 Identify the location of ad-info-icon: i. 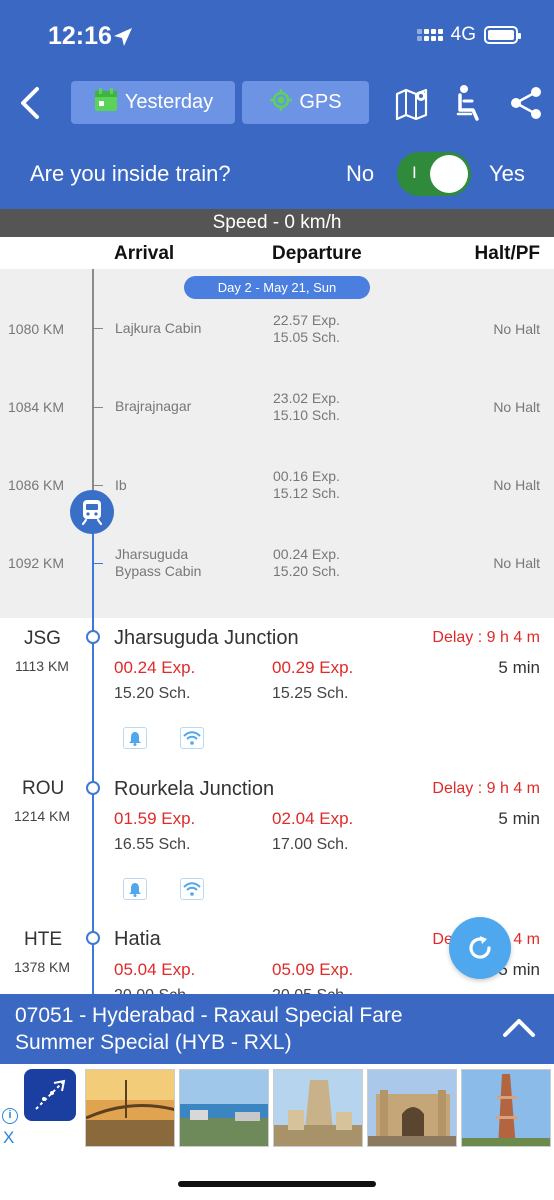
(10, 1116).